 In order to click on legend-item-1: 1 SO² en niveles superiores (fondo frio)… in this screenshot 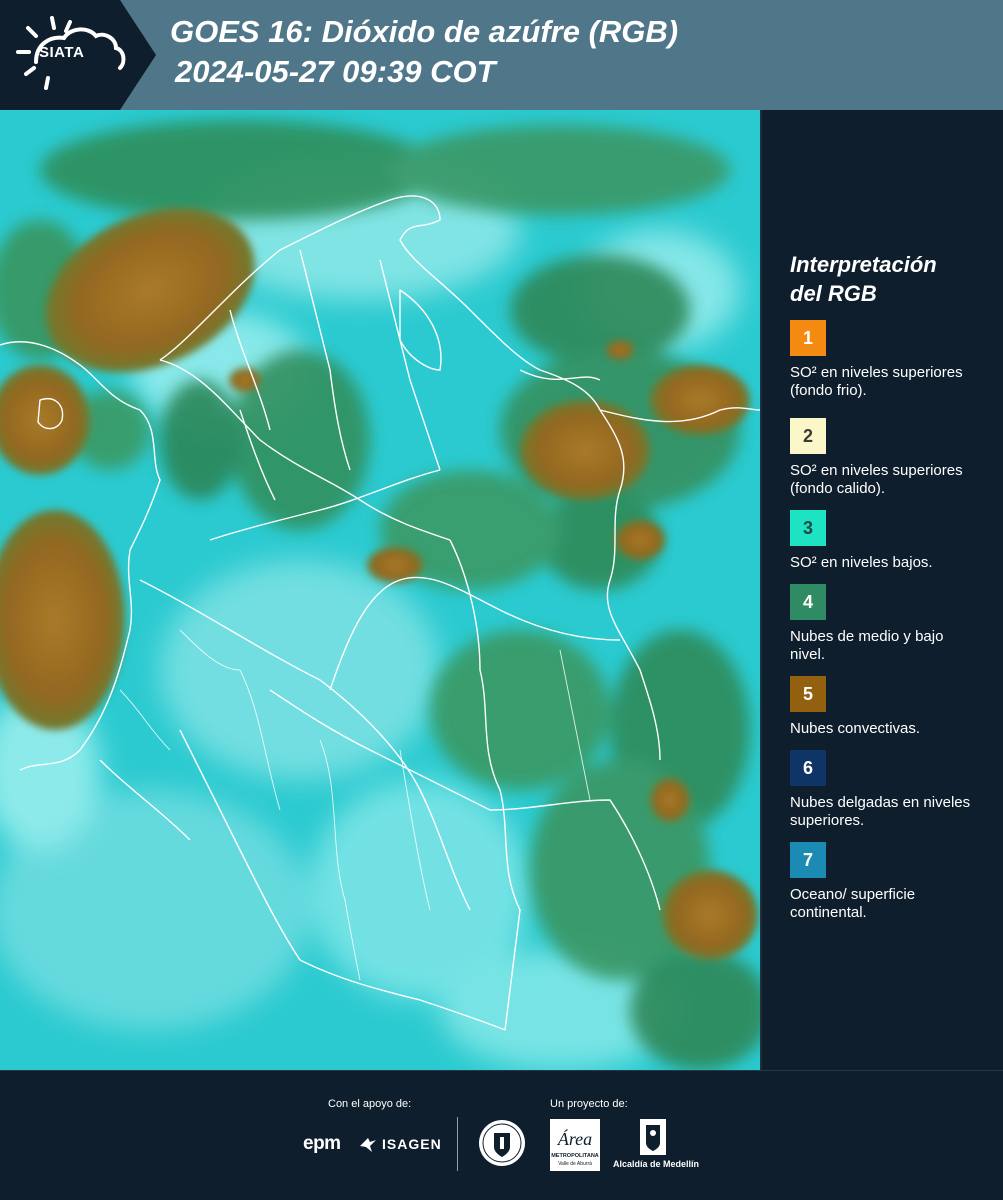, I will do `click(890, 360)`.